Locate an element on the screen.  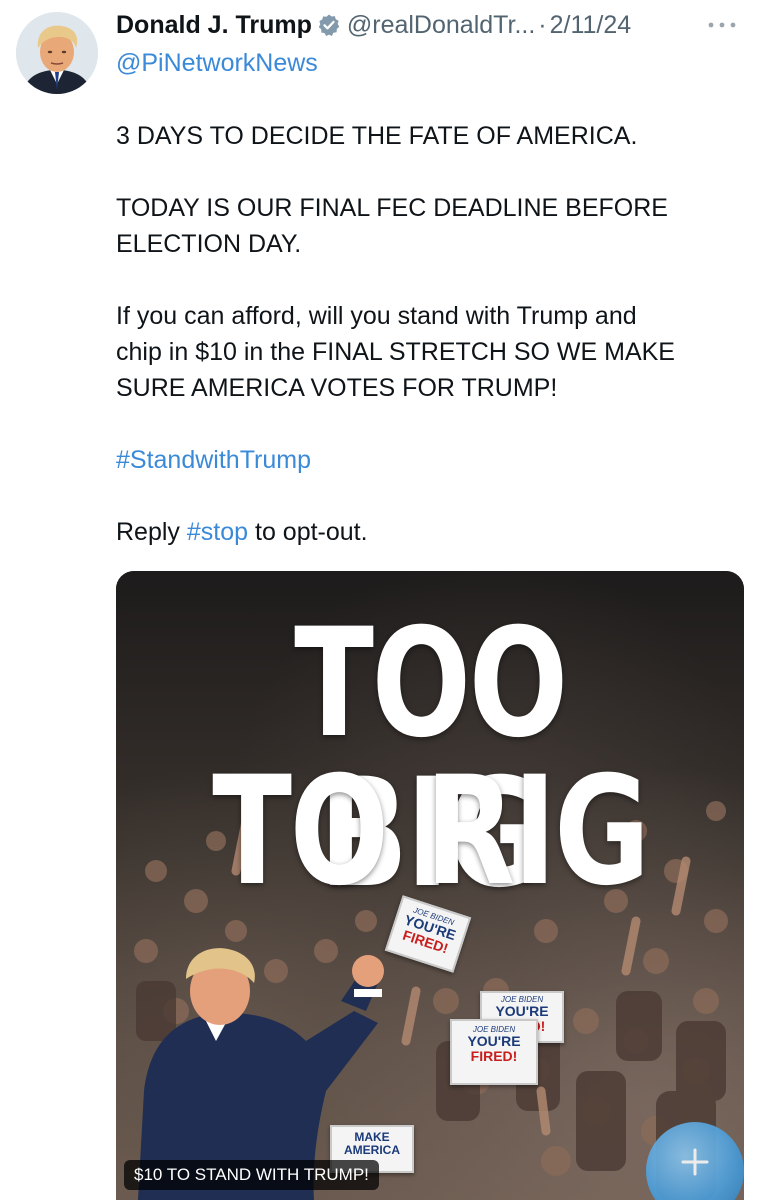
author-avatar is located at coordinates (57, 53).